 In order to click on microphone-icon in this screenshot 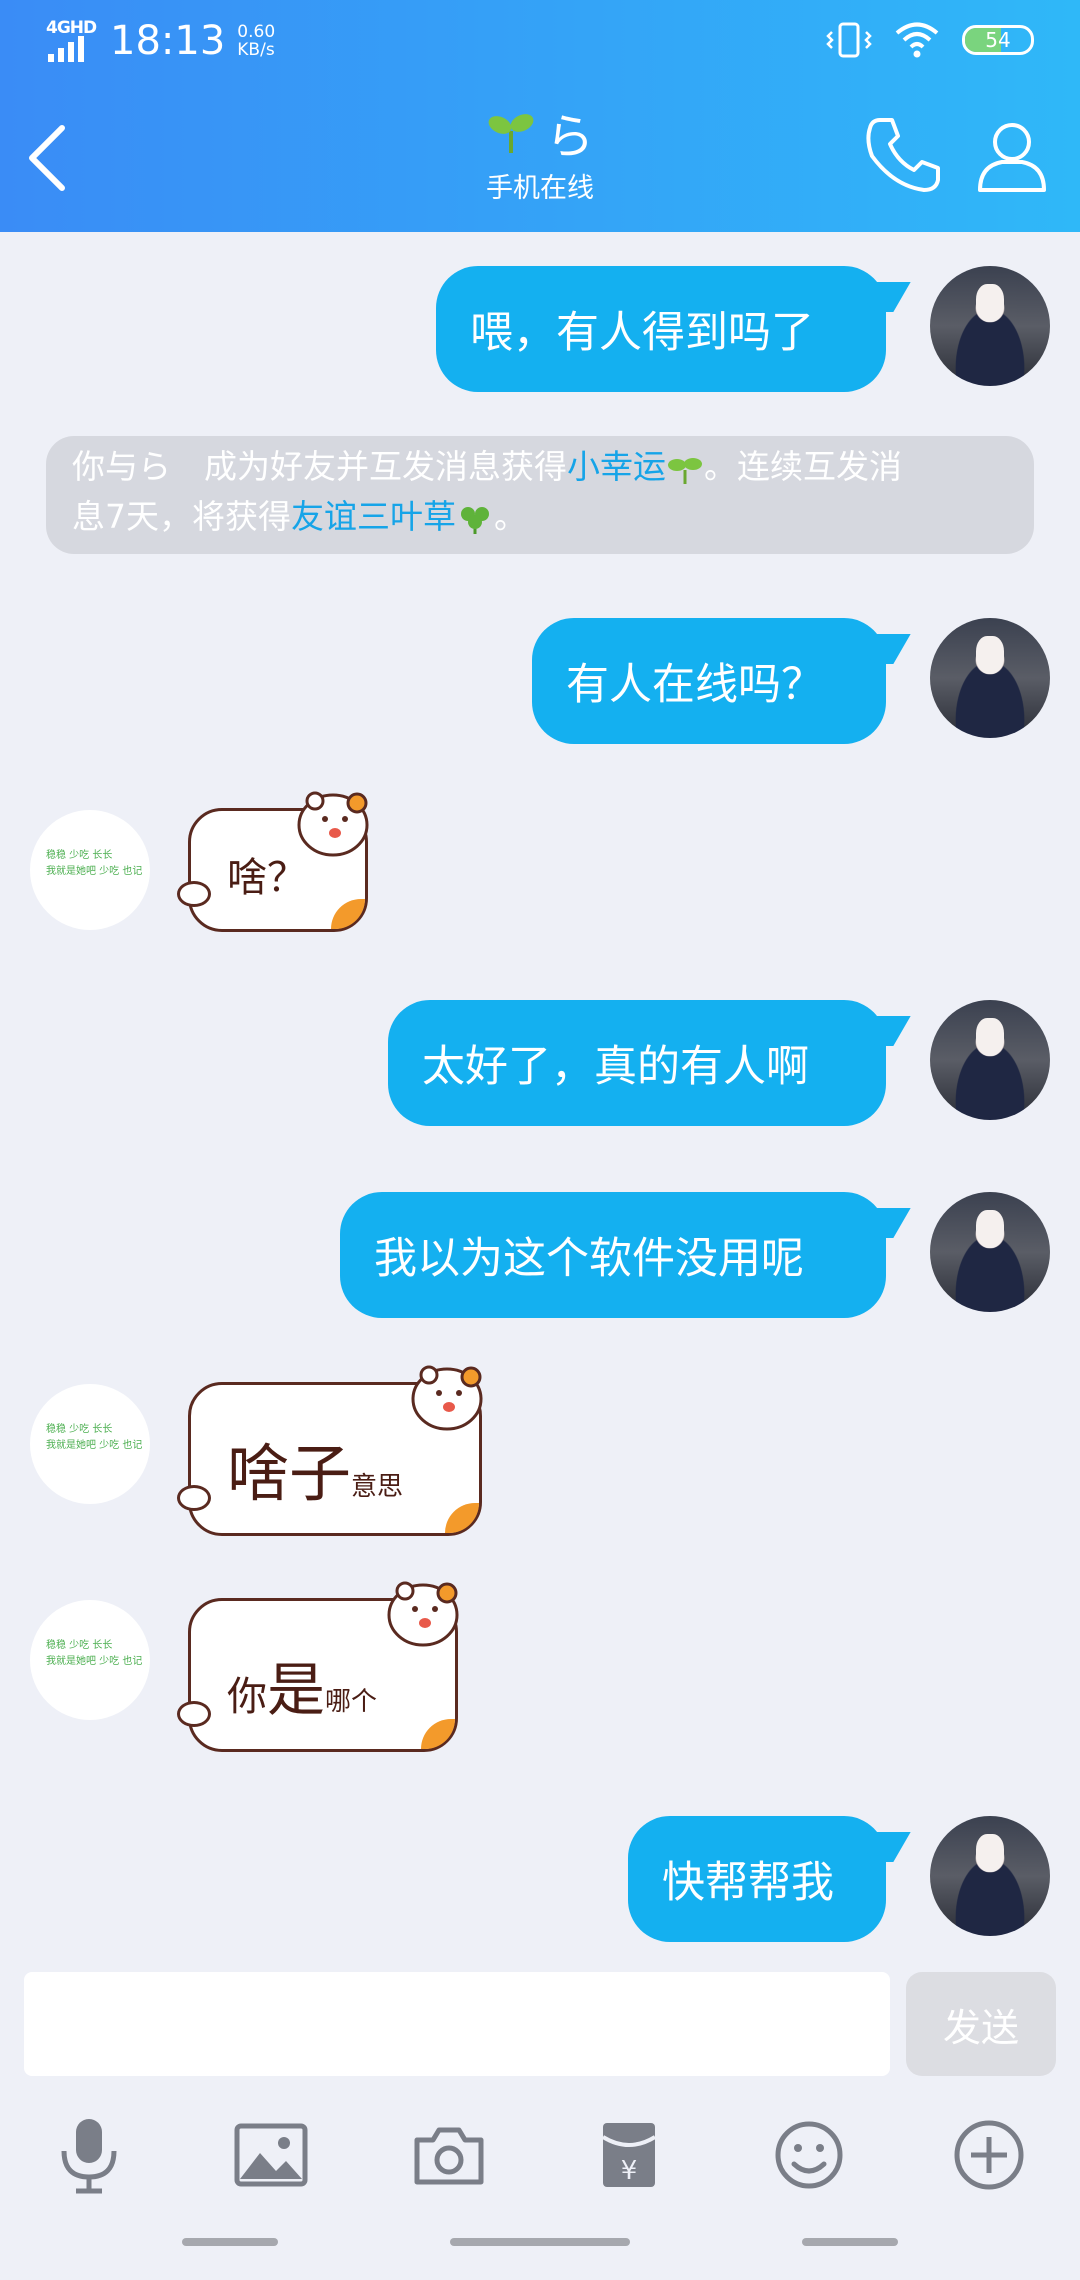, I will do `click(89, 2156)`.